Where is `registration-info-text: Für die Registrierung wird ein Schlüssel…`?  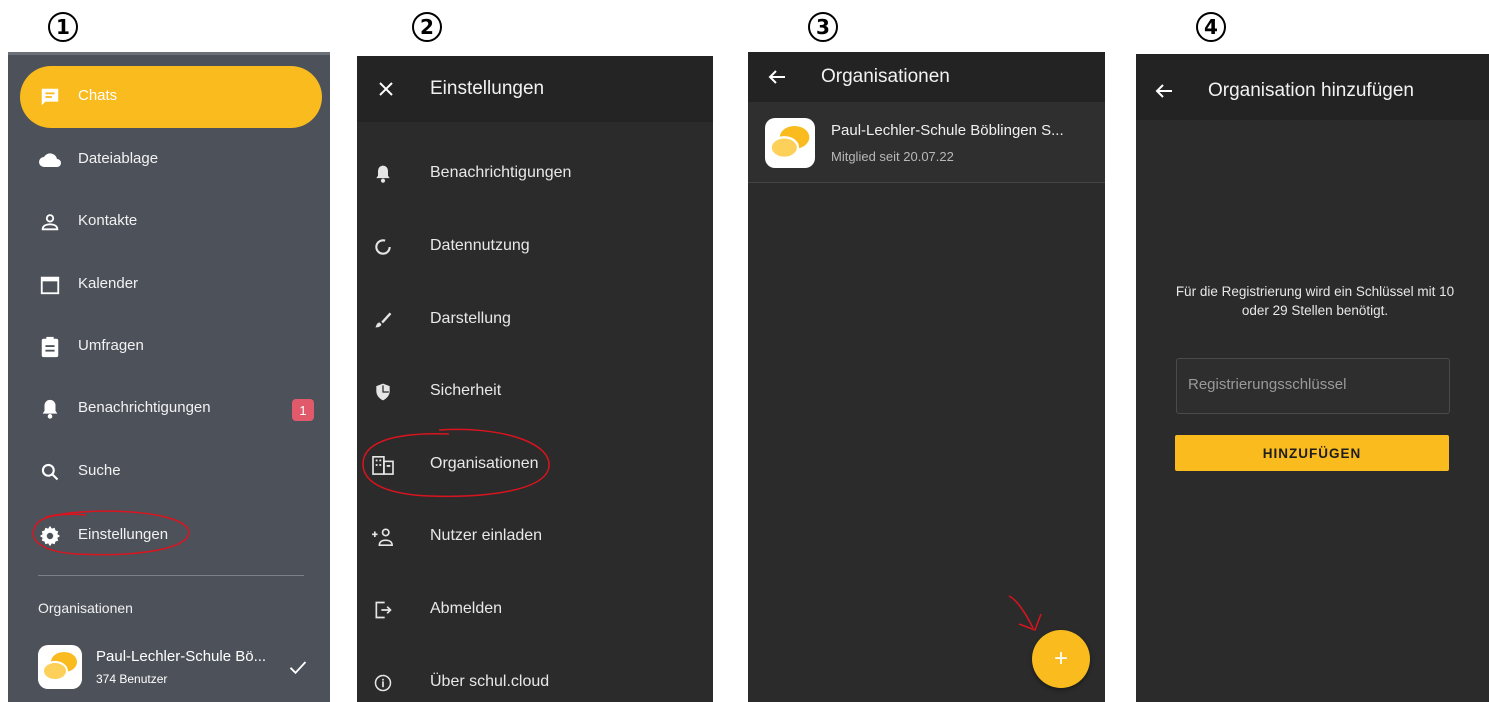 registration-info-text: Für die Registrierung wird ein Schlüssel… is located at coordinates (1315, 301).